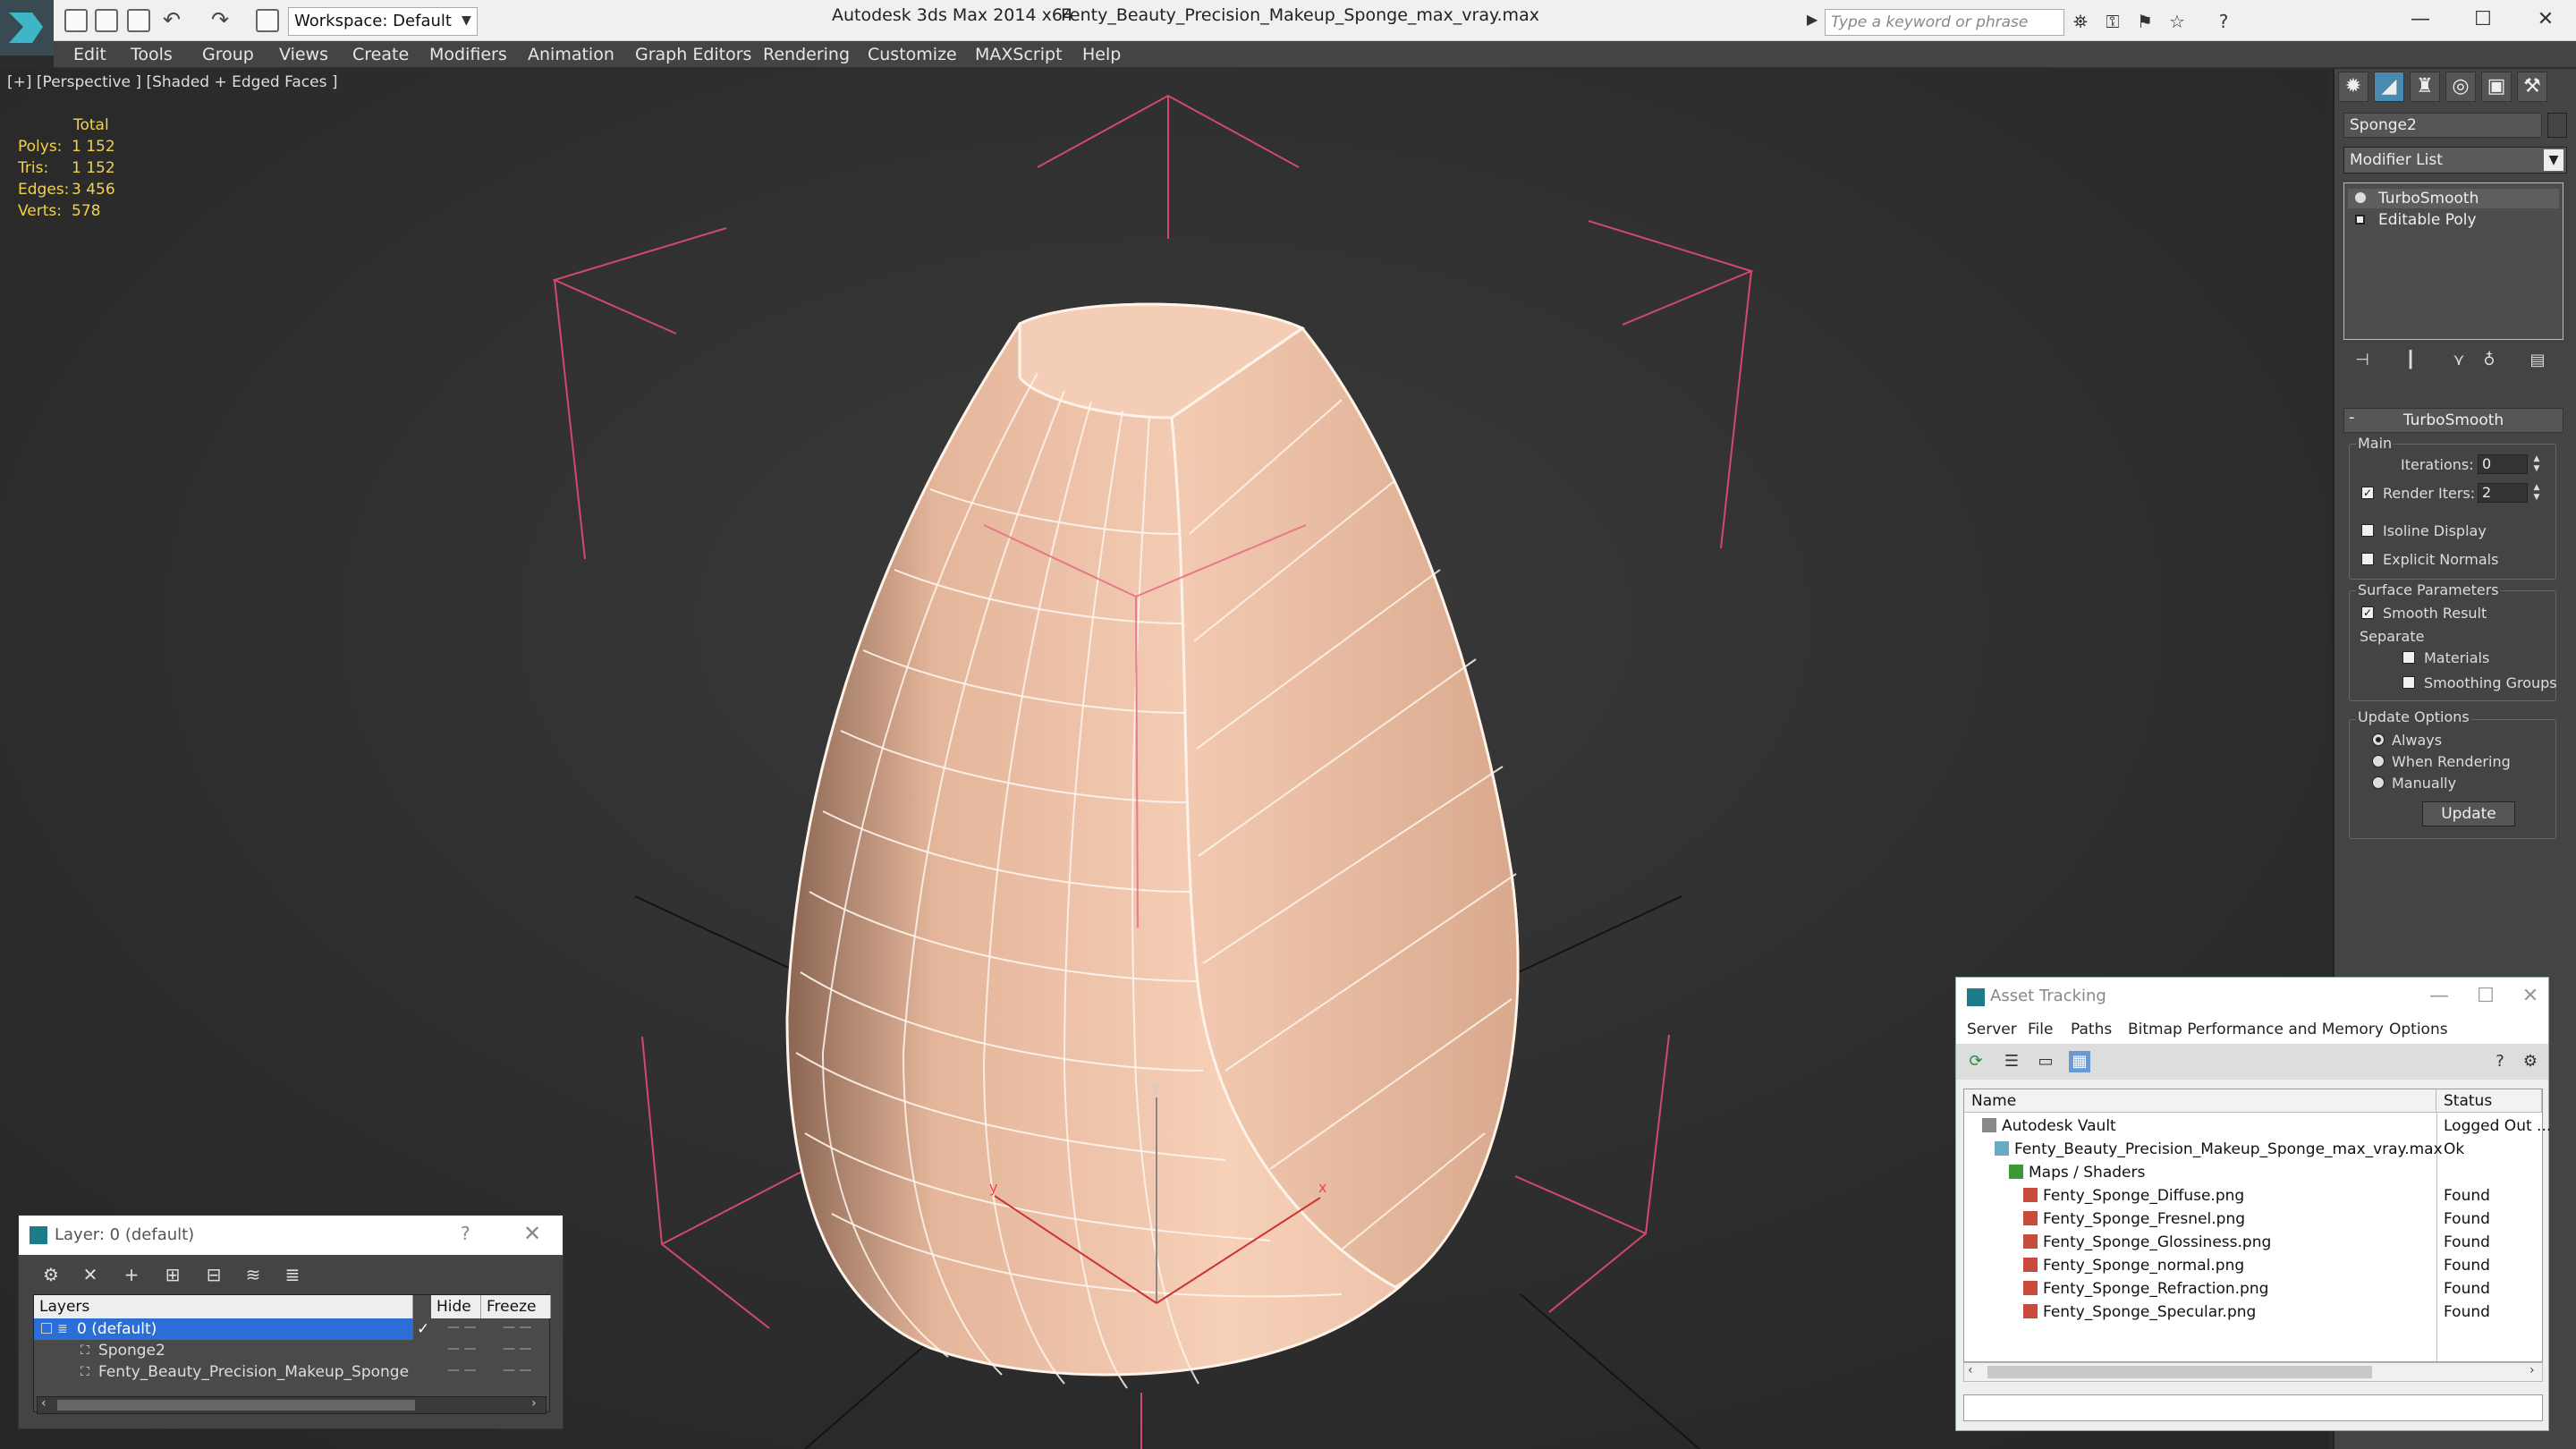 This screenshot has height=1449, width=2576. Describe the element at coordinates (152, 54) in the screenshot. I see `menu-tools: Tools` at that location.